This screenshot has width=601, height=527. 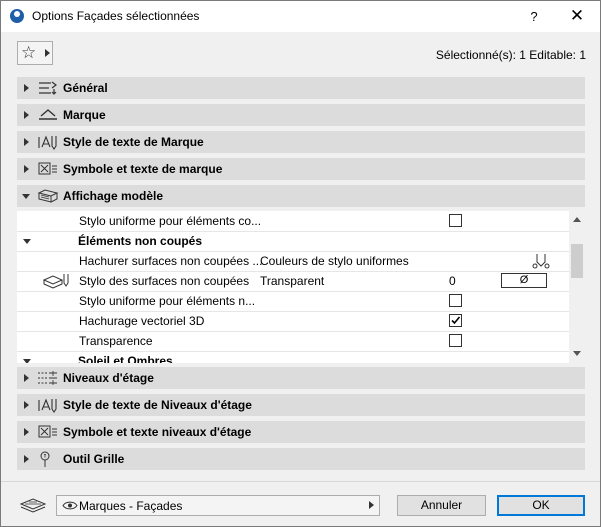 What do you see at coordinates (116, 341) in the screenshot?
I see `property-name: Transparence` at bounding box center [116, 341].